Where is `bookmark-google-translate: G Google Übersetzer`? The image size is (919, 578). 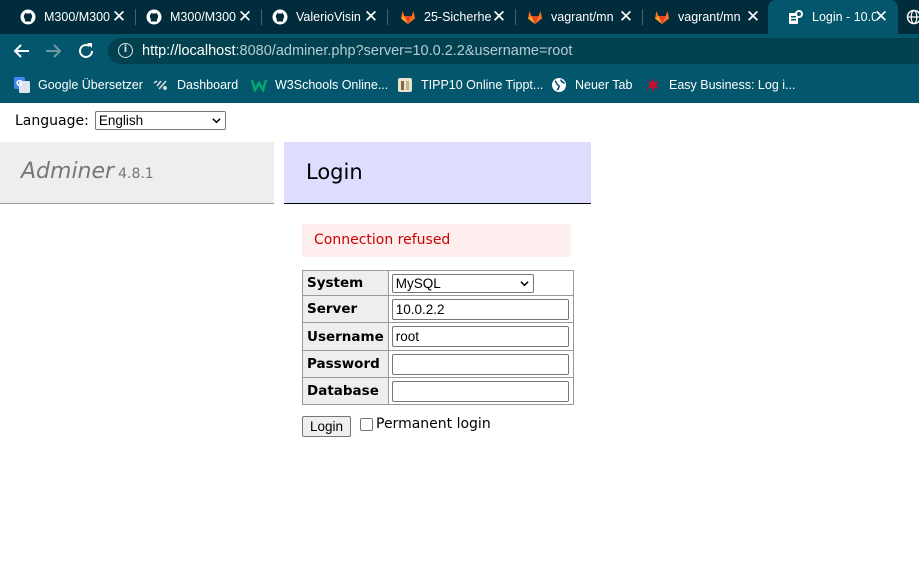
bookmark-google-translate: G Google Übersetzer is located at coordinates (78, 85).